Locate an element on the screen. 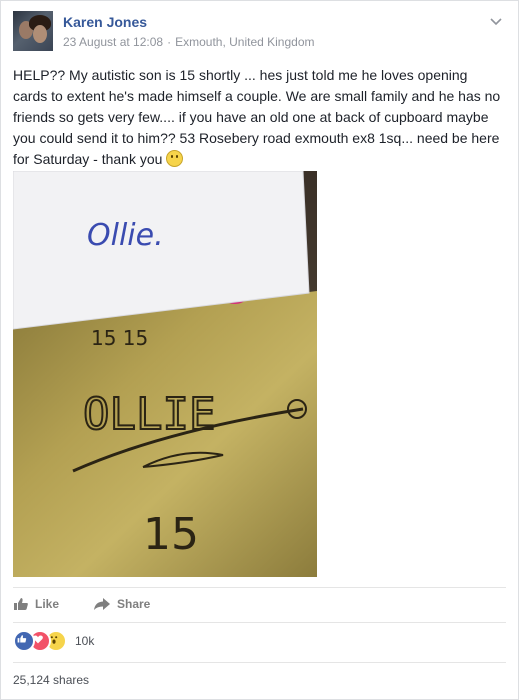  reaction-count: 10k is located at coordinates (85, 641).